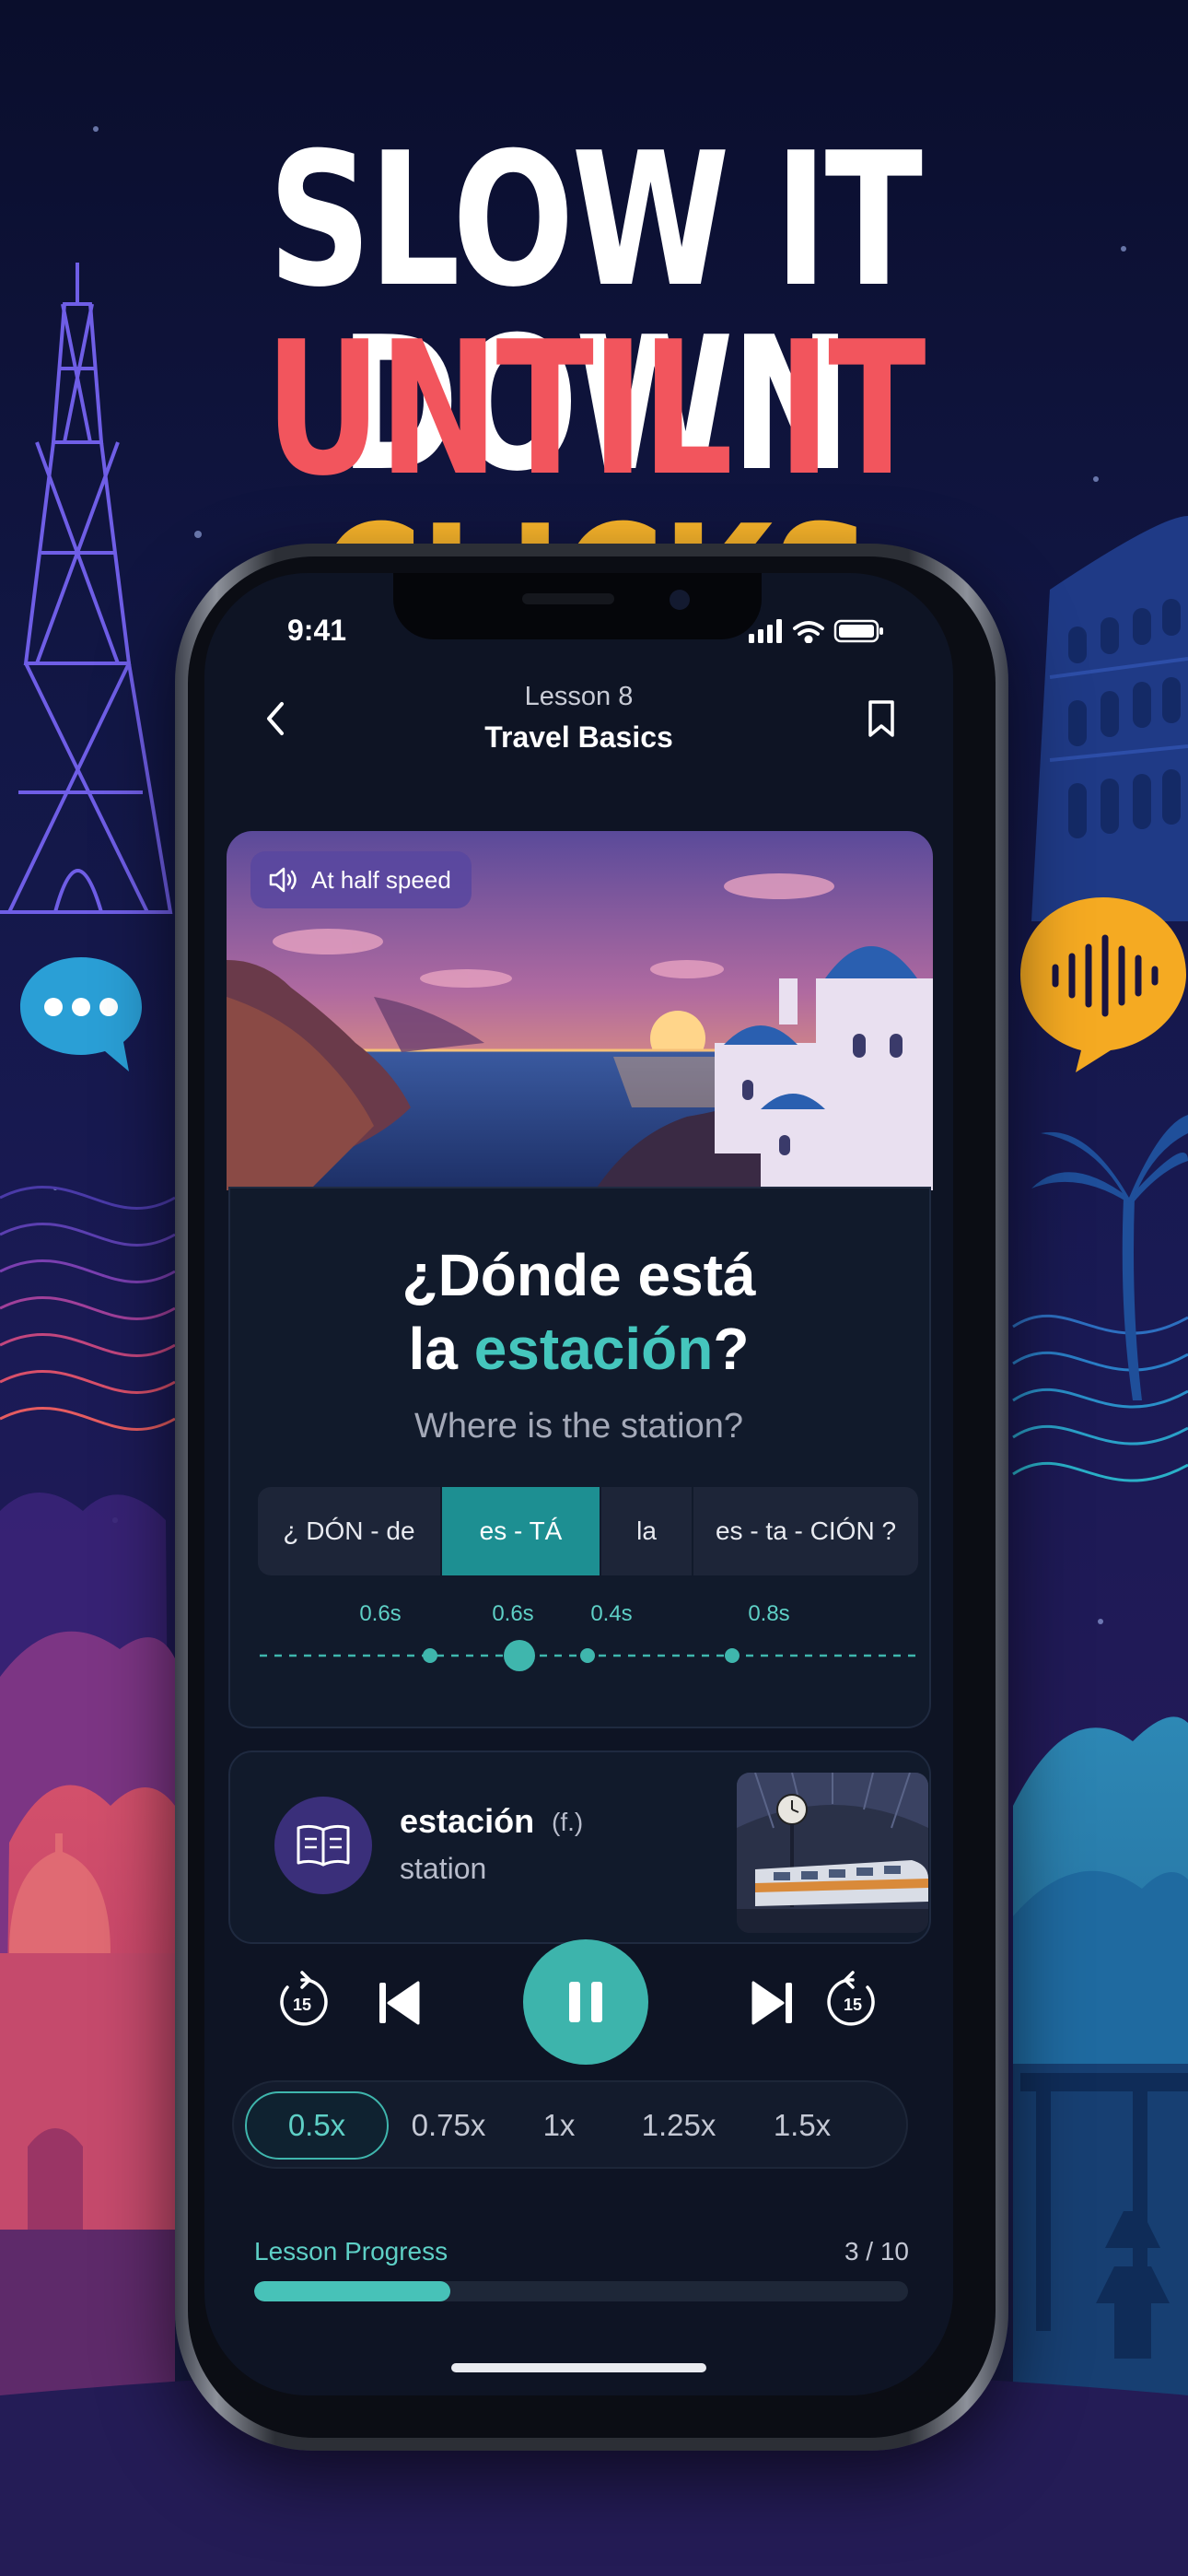  I want to click on speed-badge-label: At half speed, so click(381, 879).